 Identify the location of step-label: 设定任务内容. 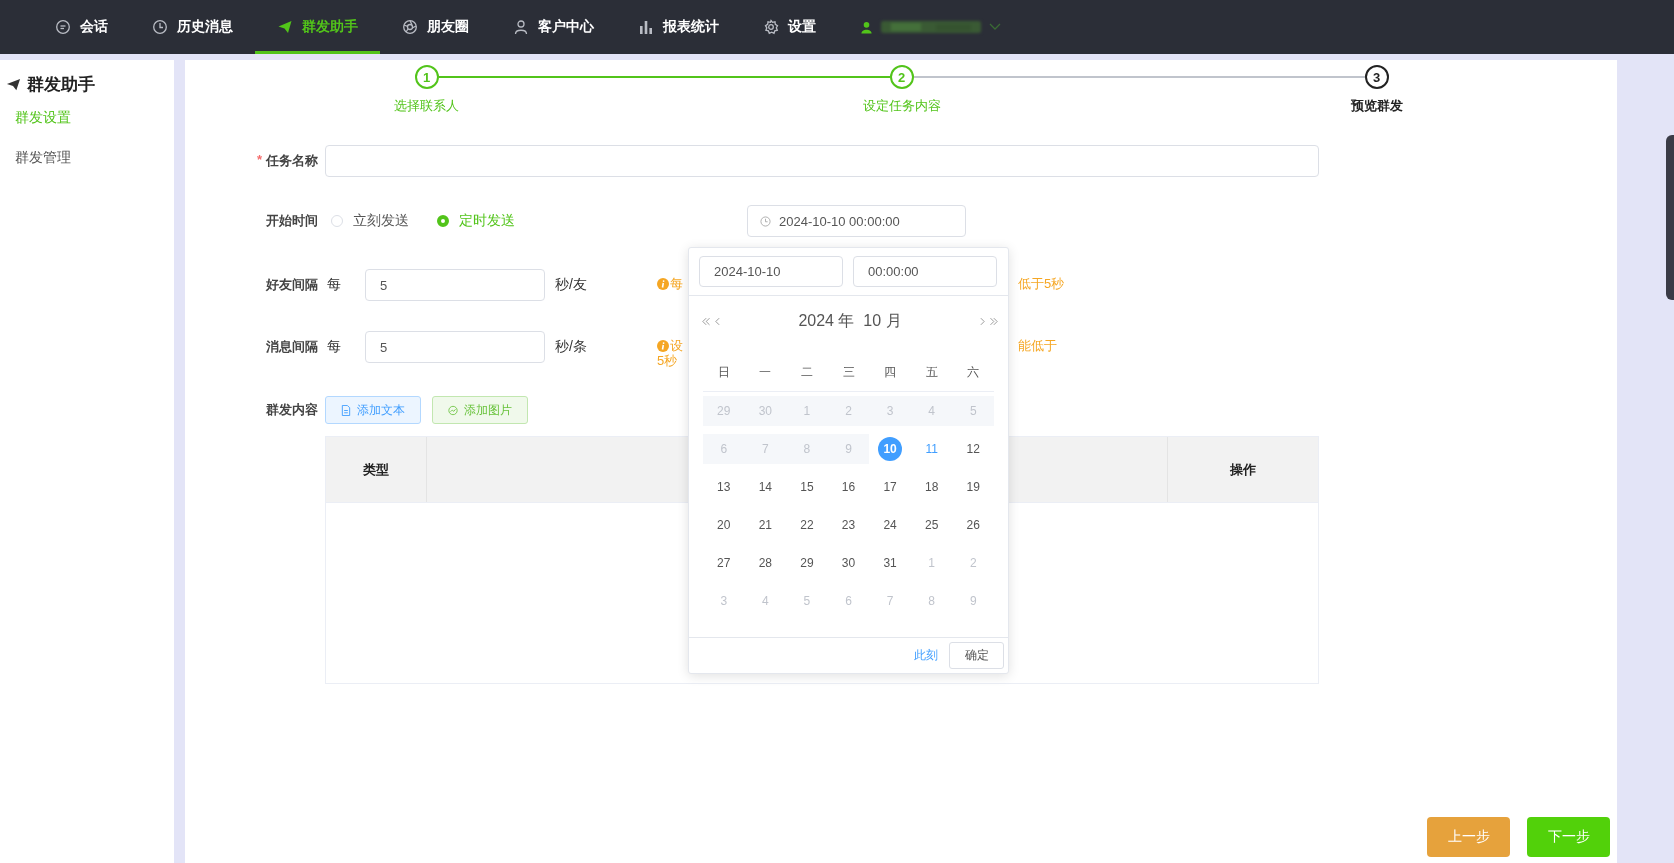
(901, 106).